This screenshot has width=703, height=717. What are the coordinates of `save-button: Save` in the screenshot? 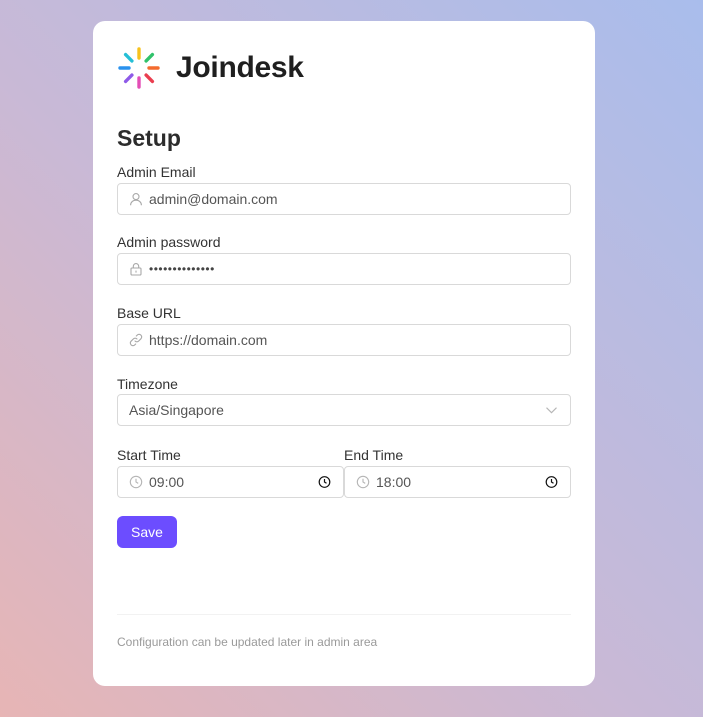 It's located at (147, 532).